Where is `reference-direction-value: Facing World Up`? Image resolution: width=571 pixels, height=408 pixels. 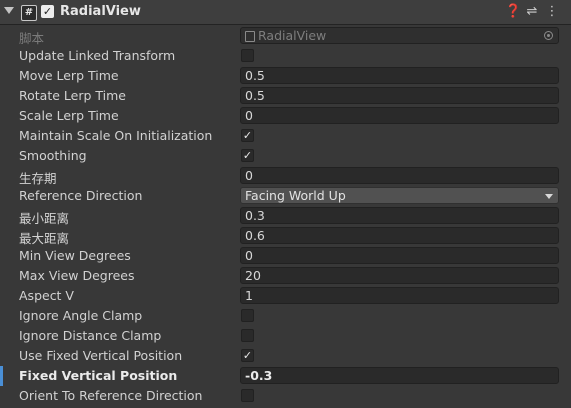
reference-direction-value: Facing World Up is located at coordinates (295, 195).